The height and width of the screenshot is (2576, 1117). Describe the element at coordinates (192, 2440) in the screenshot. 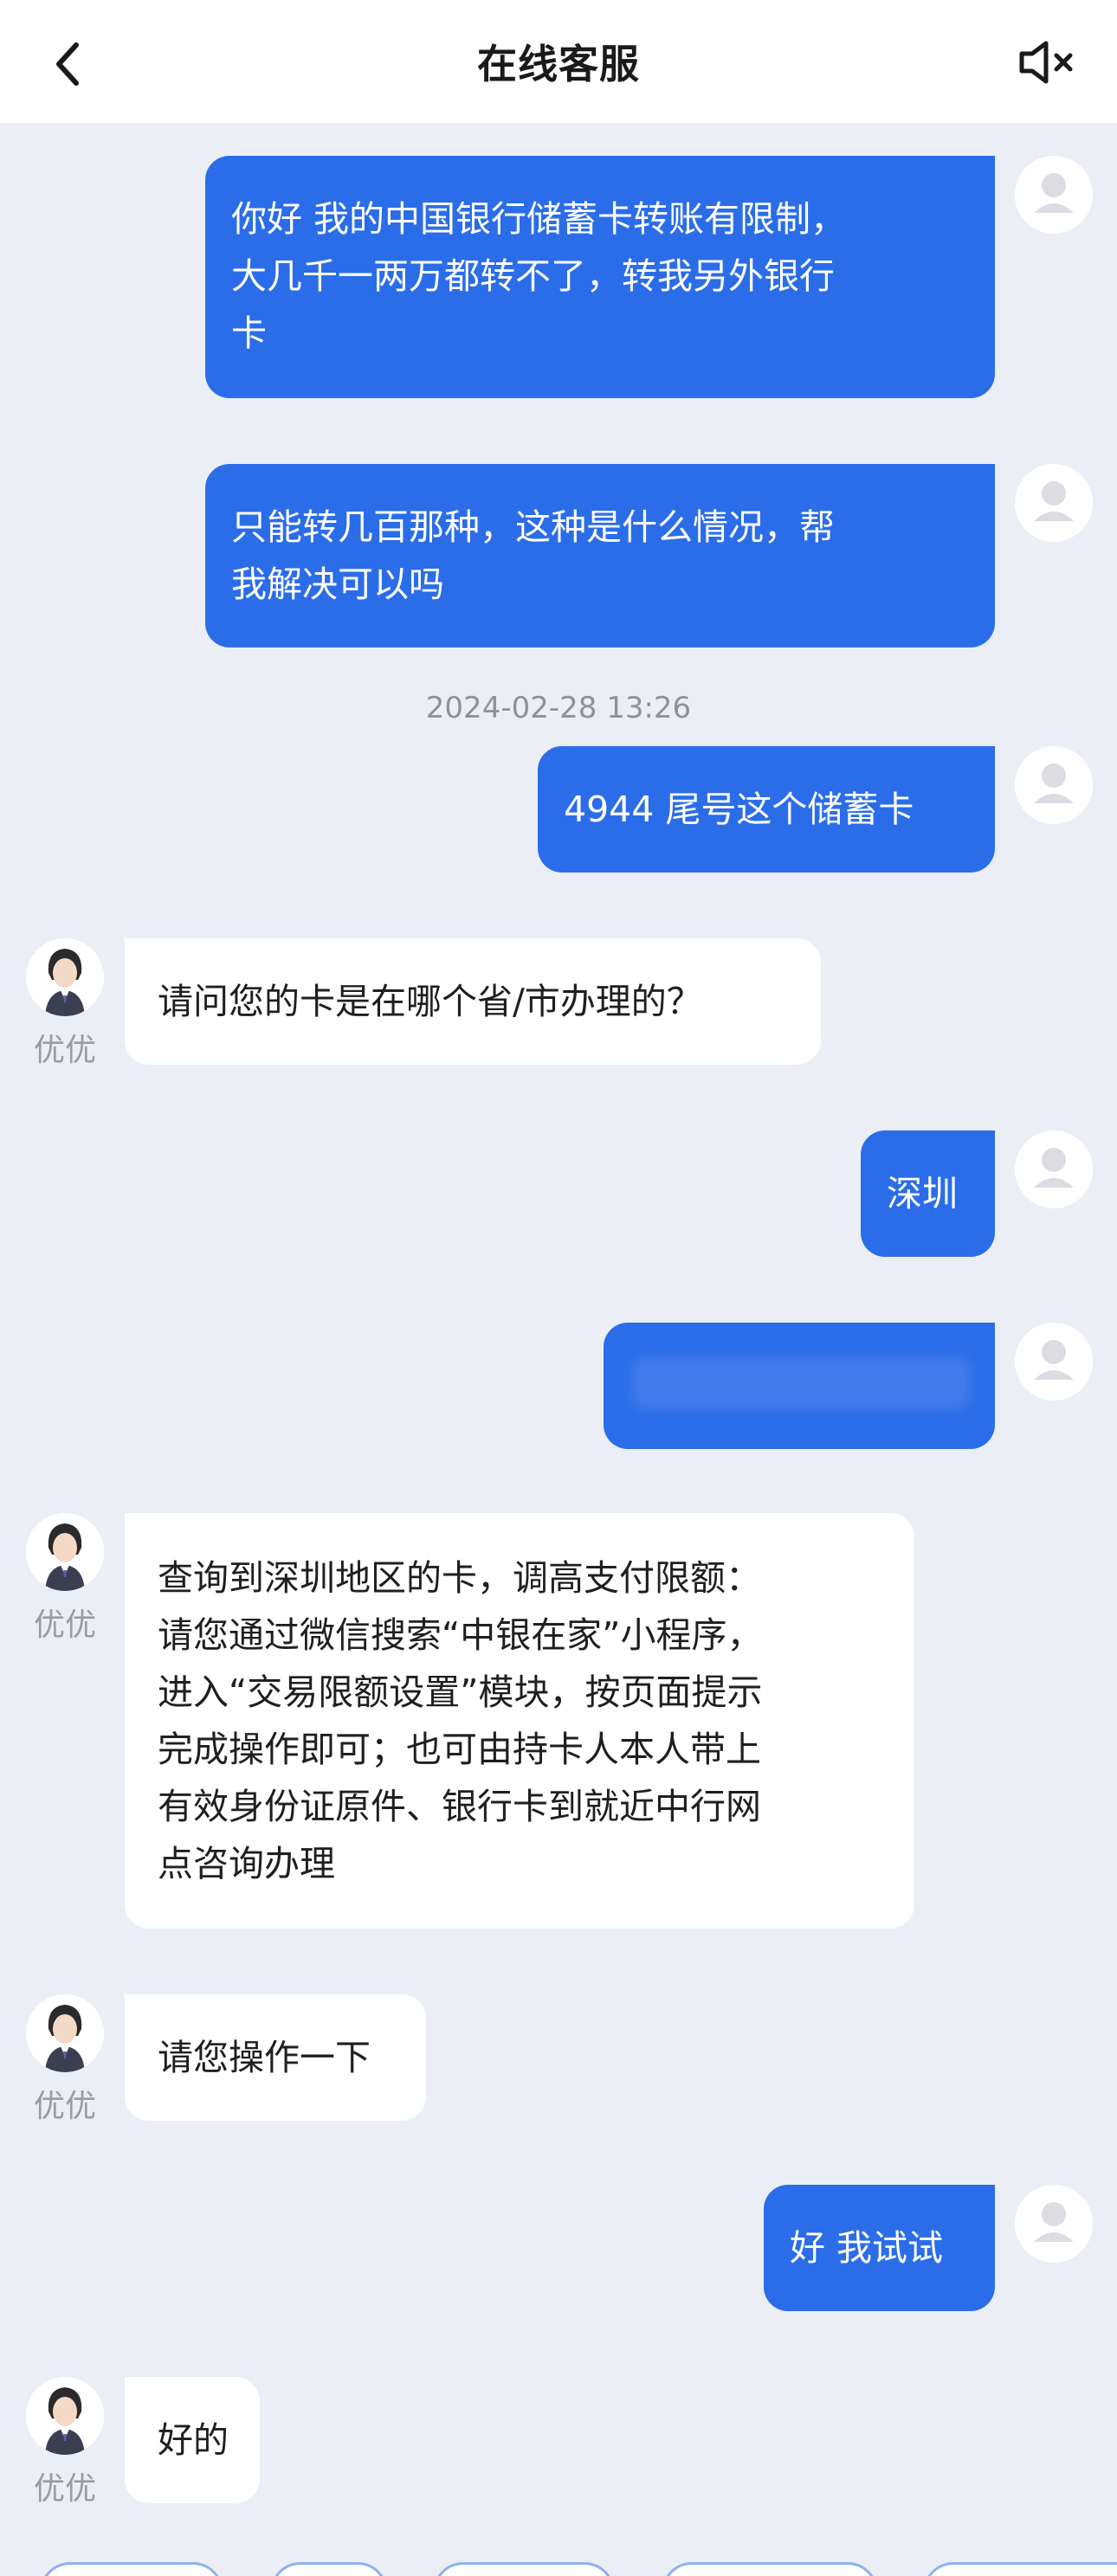

I see `agent-message-bubble: 好的` at that location.